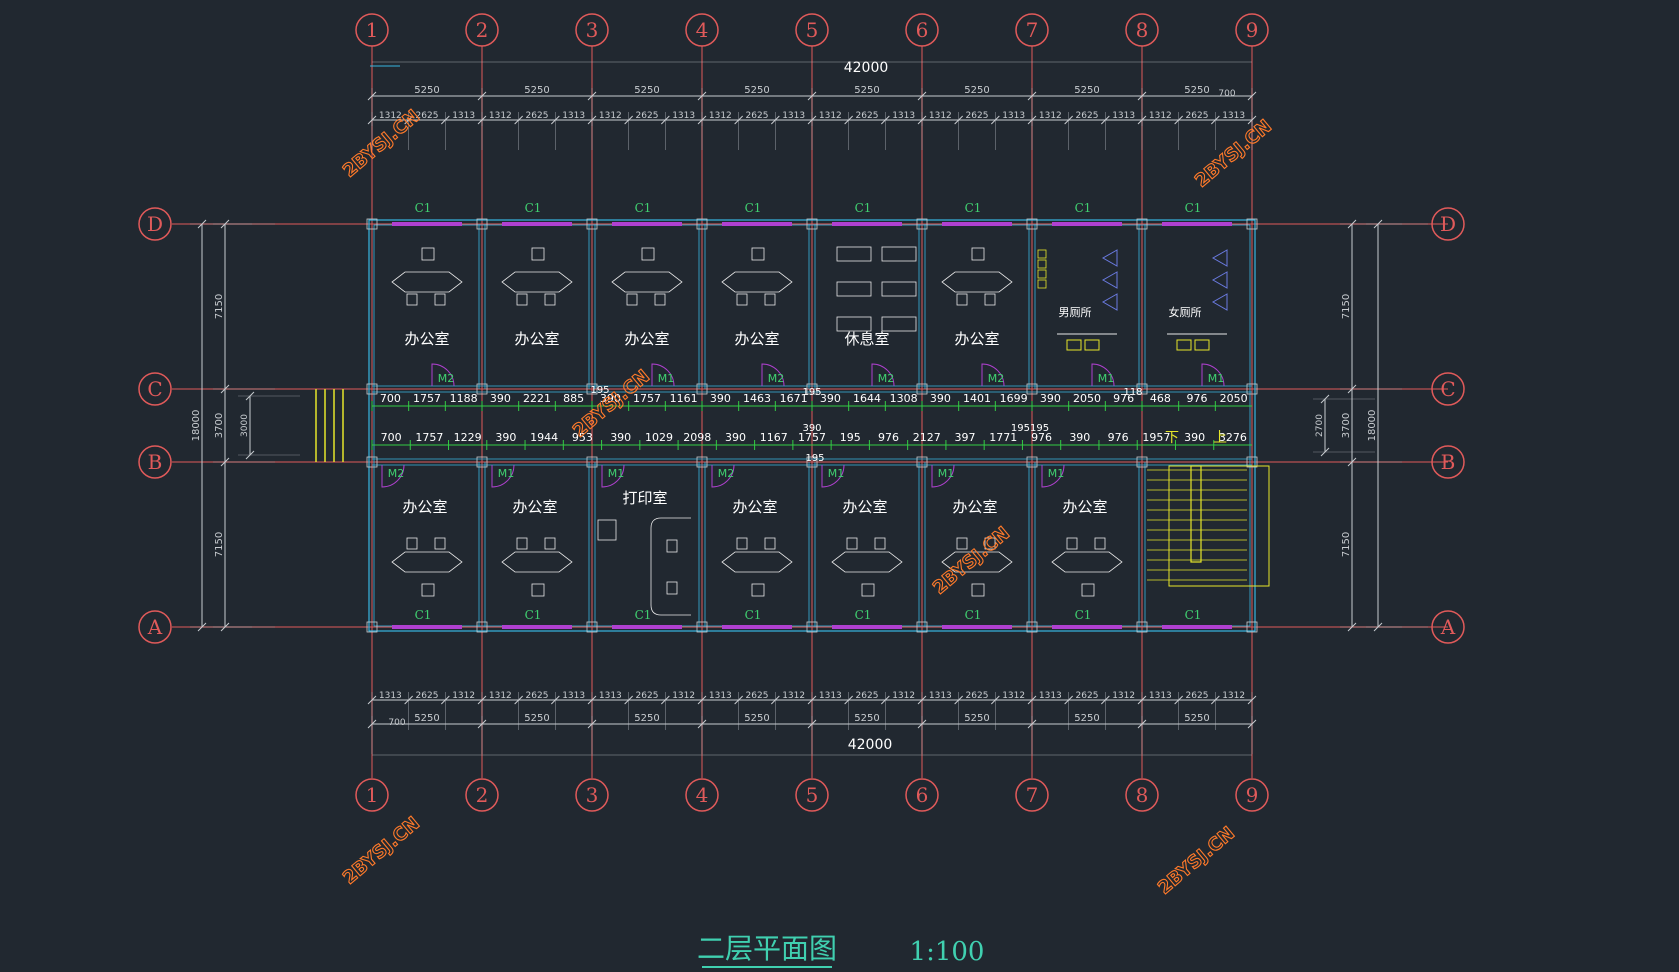 The width and height of the screenshot is (1679, 972). Describe the element at coordinates (537, 398) in the screenshot. I see `corridor-dim-text: 2221` at that location.